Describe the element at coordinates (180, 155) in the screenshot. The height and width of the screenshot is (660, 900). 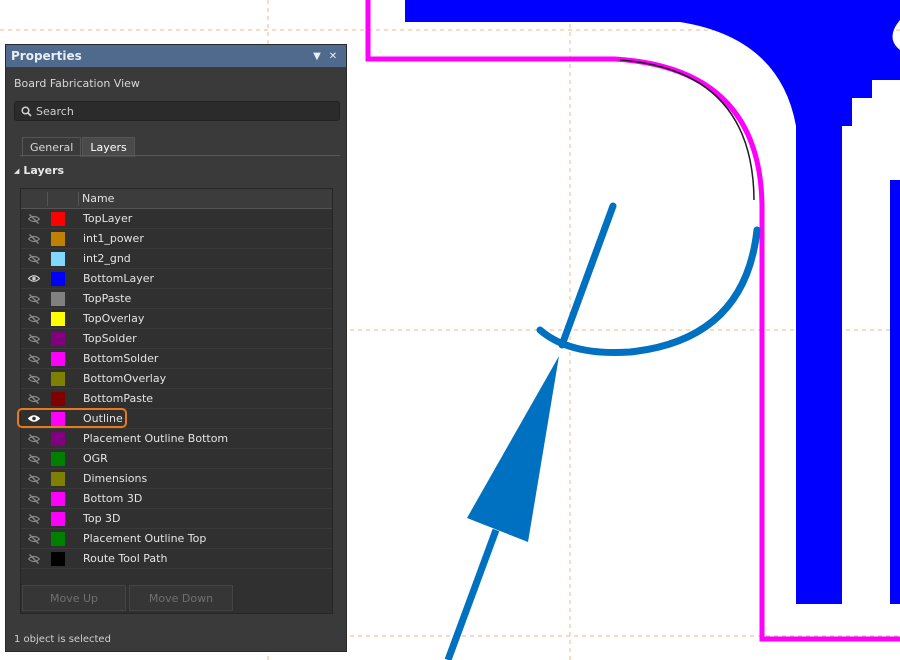
I see `tab-divider` at that location.